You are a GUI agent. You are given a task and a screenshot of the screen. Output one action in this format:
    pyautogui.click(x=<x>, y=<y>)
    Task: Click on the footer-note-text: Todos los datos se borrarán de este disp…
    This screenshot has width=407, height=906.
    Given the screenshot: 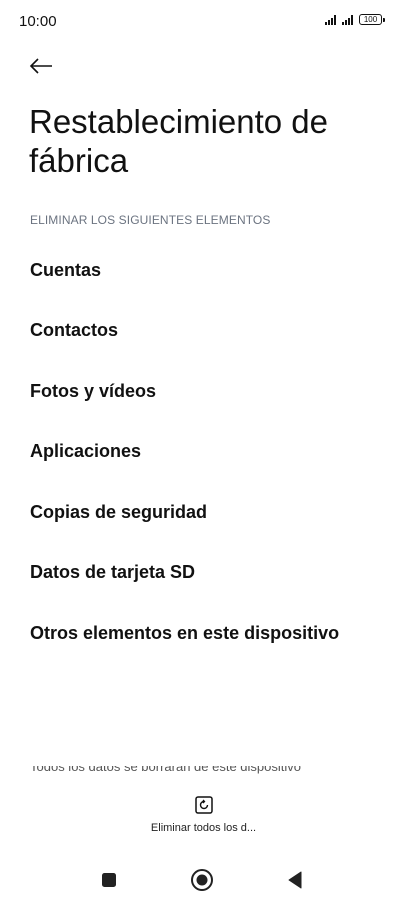 What is the action you would take?
    pyautogui.click(x=165, y=770)
    